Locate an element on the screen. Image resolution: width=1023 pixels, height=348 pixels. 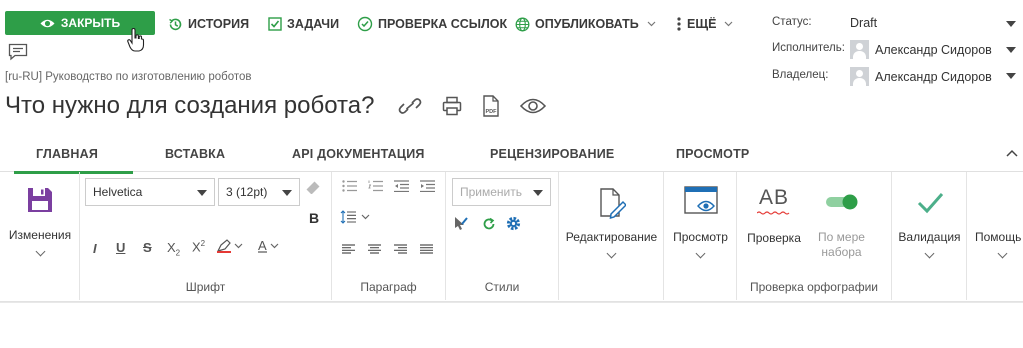
spellcheck-group-label: Проверка орфографии is located at coordinates (814, 287).